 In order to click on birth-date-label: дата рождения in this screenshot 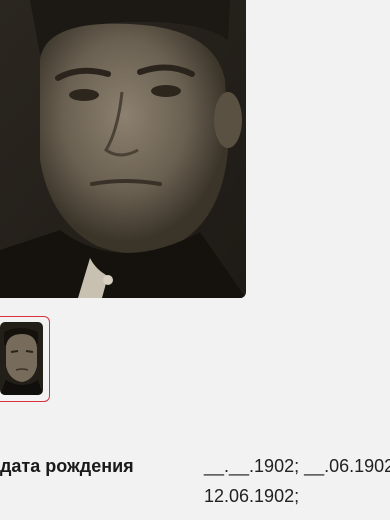, I will do `click(67, 466)`.